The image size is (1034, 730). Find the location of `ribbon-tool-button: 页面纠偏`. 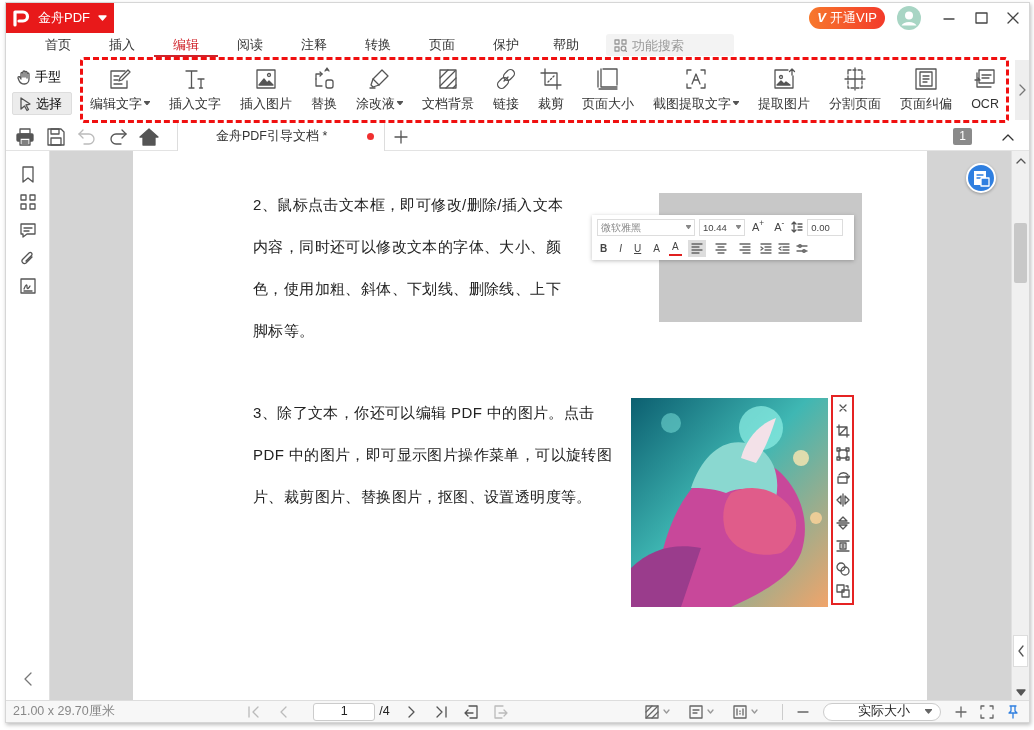

ribbon-tool-button: 页面纠偏 is located at coordinates (926, 90).